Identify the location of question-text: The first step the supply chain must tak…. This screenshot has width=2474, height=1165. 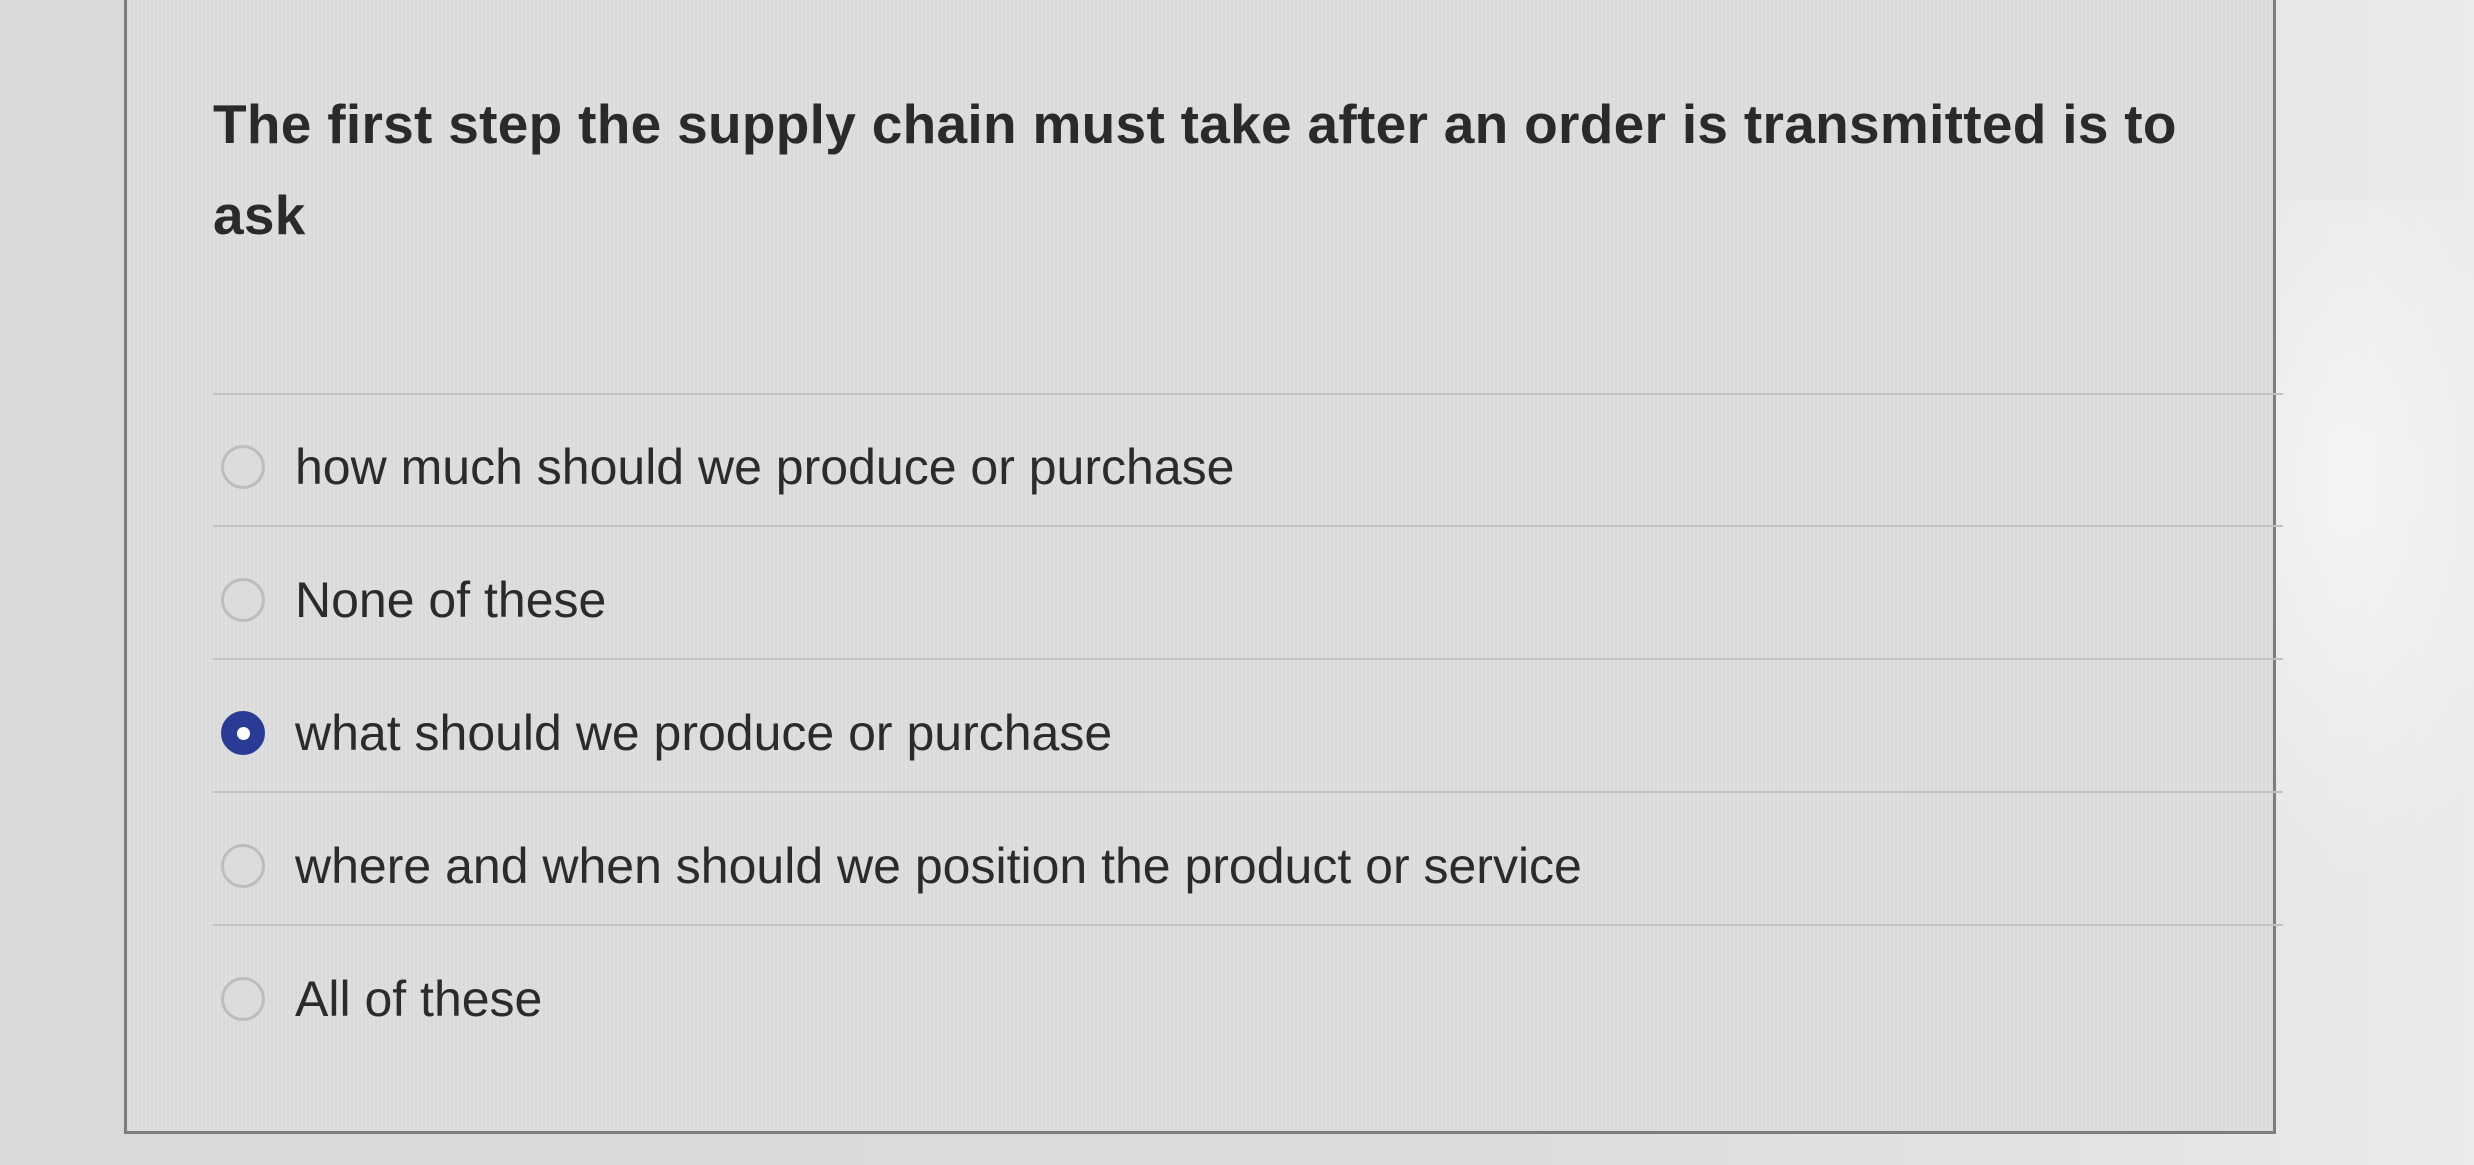
(1195, 169).